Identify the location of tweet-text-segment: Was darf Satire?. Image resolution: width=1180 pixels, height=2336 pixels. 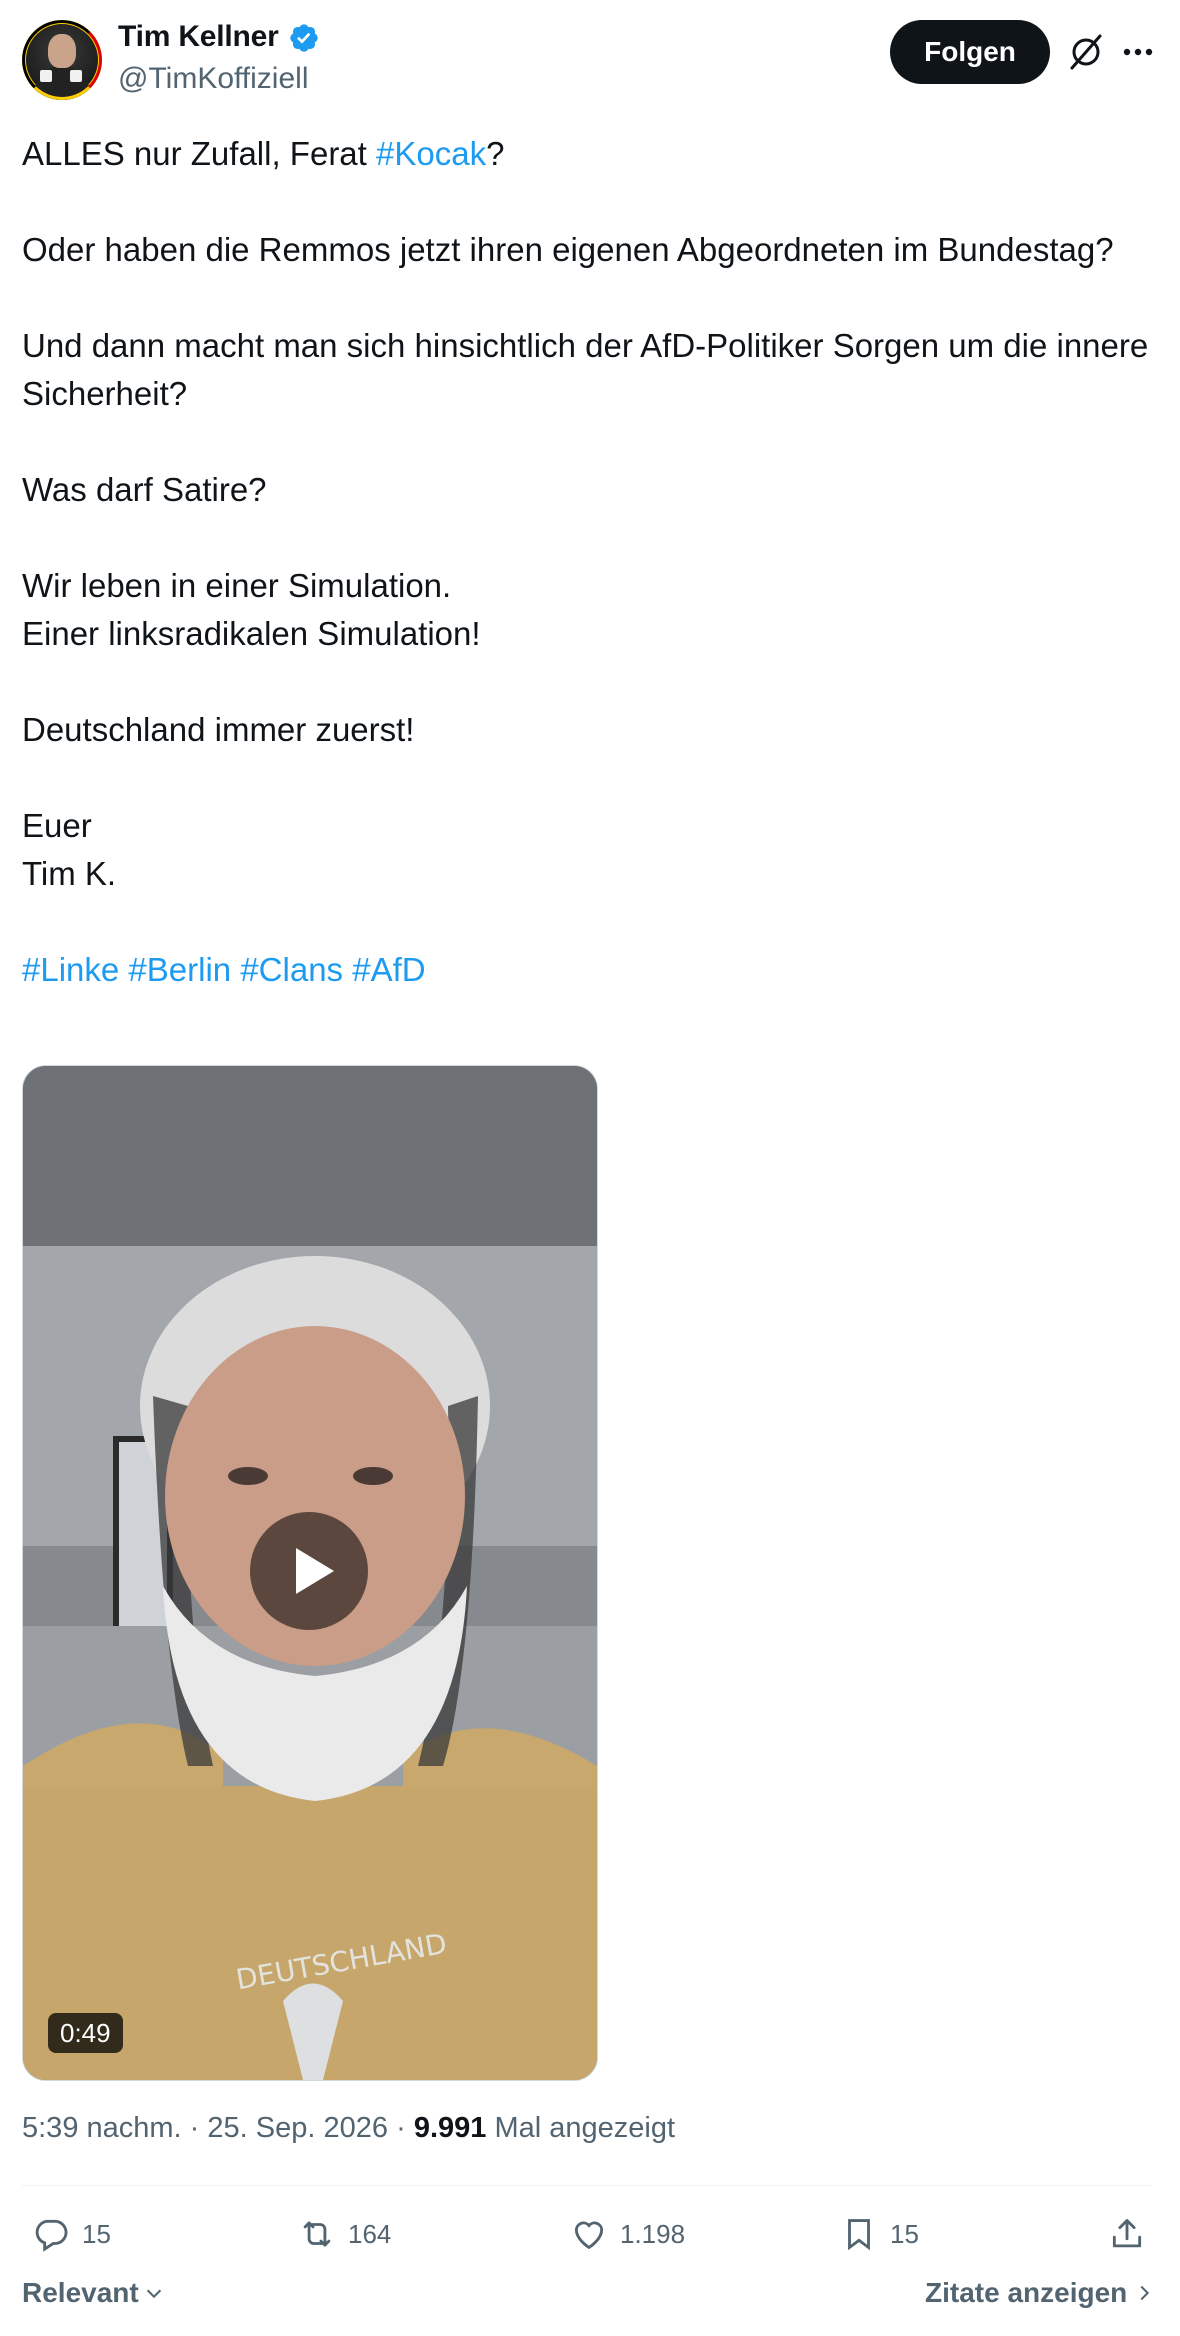
(144, 489).